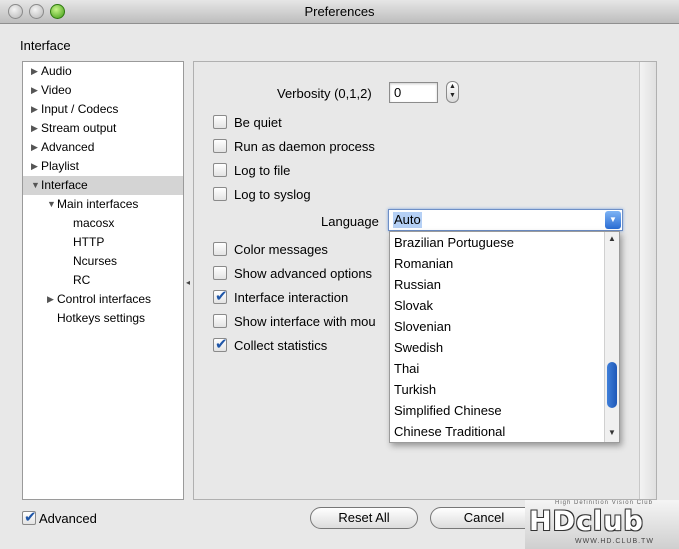 The image size is (679, 549). I want to click on dropdown-scroll-thumb, so click(612, 385).